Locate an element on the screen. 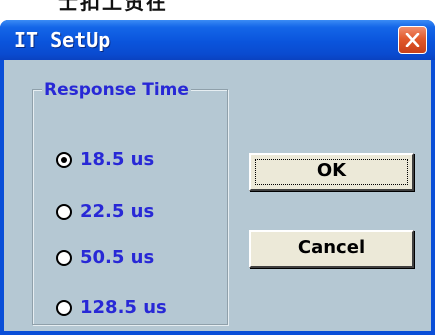  close-button is located at coordinates (412, 40).